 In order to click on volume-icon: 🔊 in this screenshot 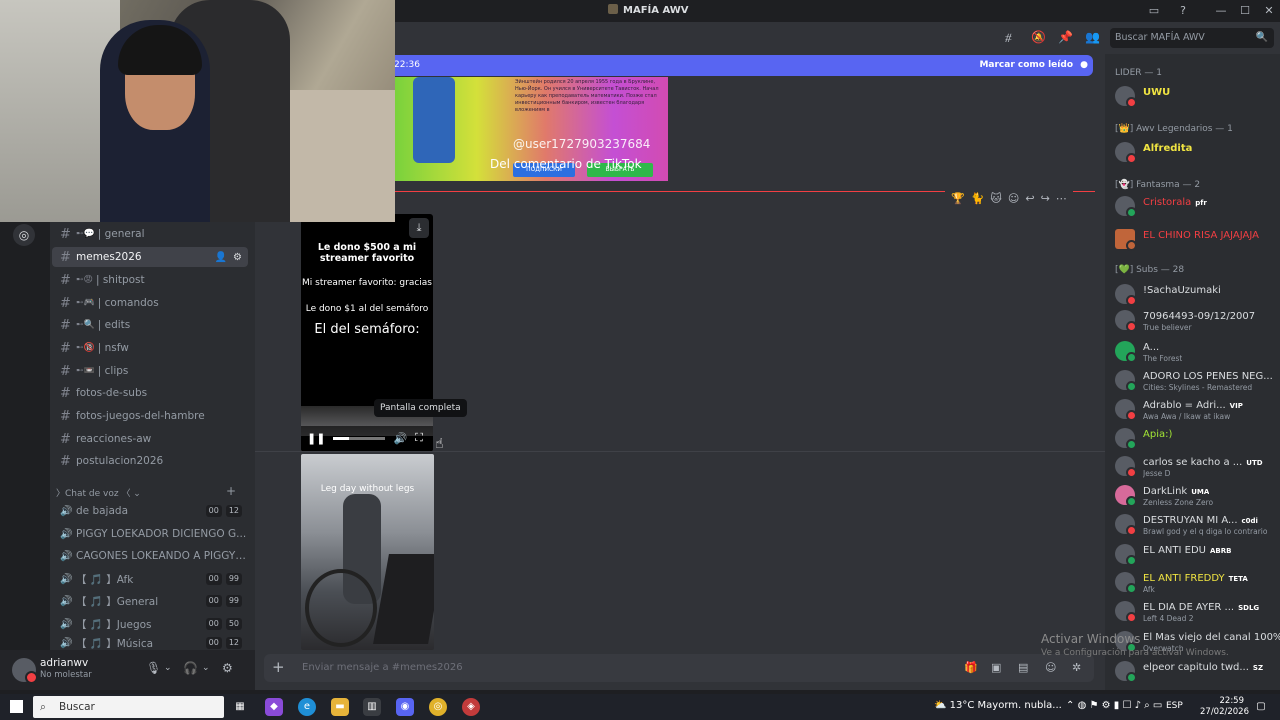, I will do `click(400, 438)`.